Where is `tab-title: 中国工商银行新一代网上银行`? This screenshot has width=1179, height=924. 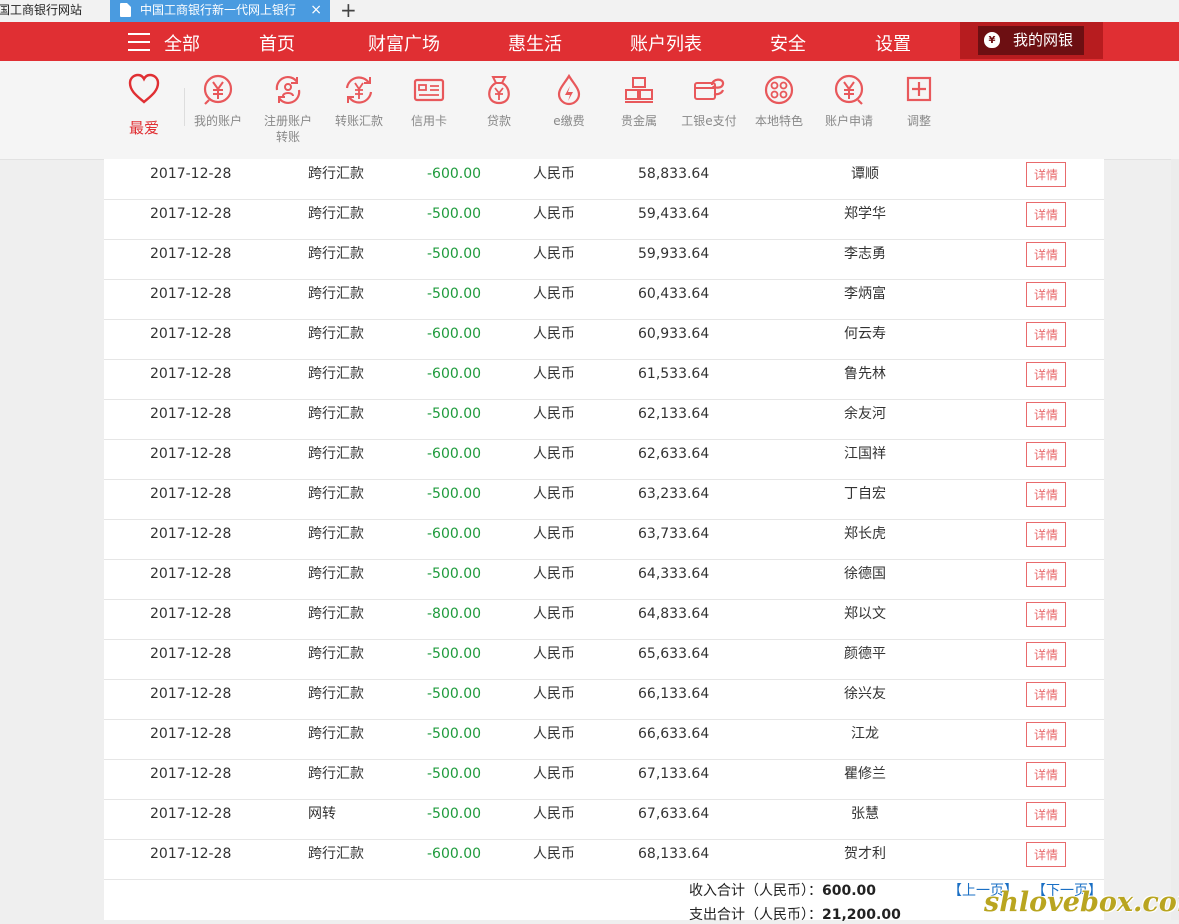 tab-title: 中国工商银行新一代网上银行 is located at coordinates (218, 10).